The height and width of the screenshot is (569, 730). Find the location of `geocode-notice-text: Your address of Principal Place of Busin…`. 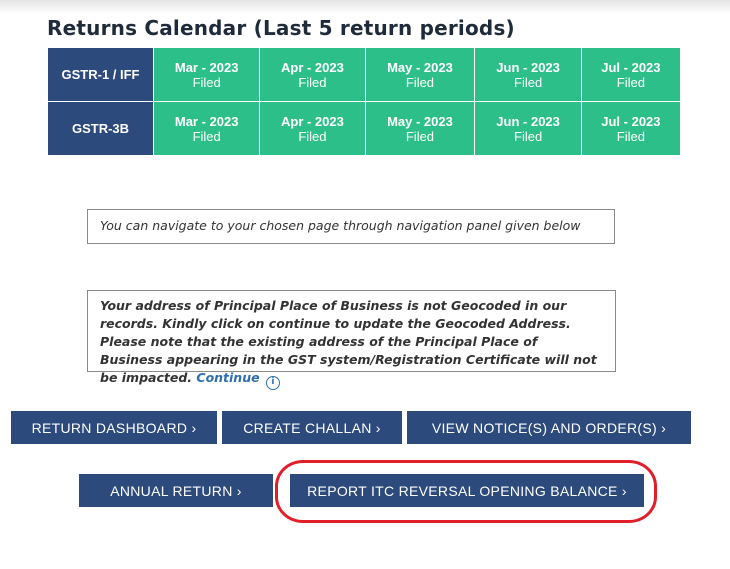

geocode-notice-text: Your address of Principal Place of Busin… is located at coordinates (348, 341).